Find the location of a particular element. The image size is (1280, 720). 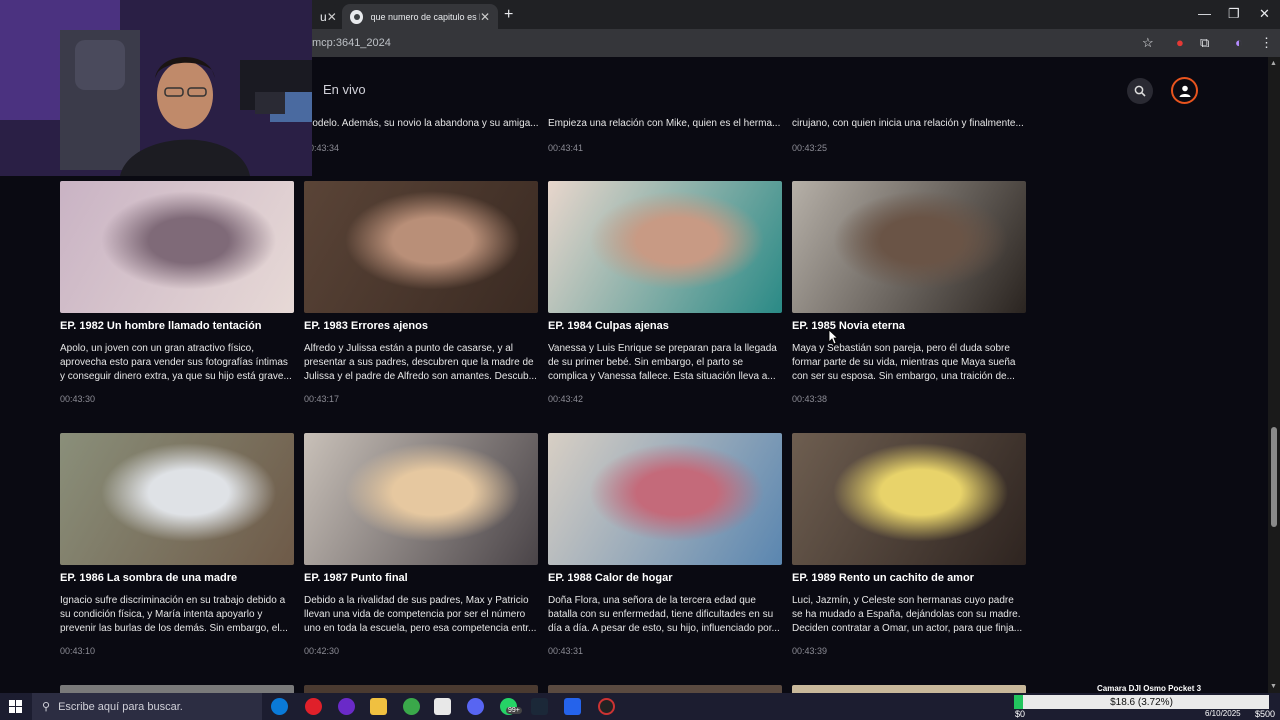

price-text: $18.6 (3.72%) is located at coordinates (1141, 702).